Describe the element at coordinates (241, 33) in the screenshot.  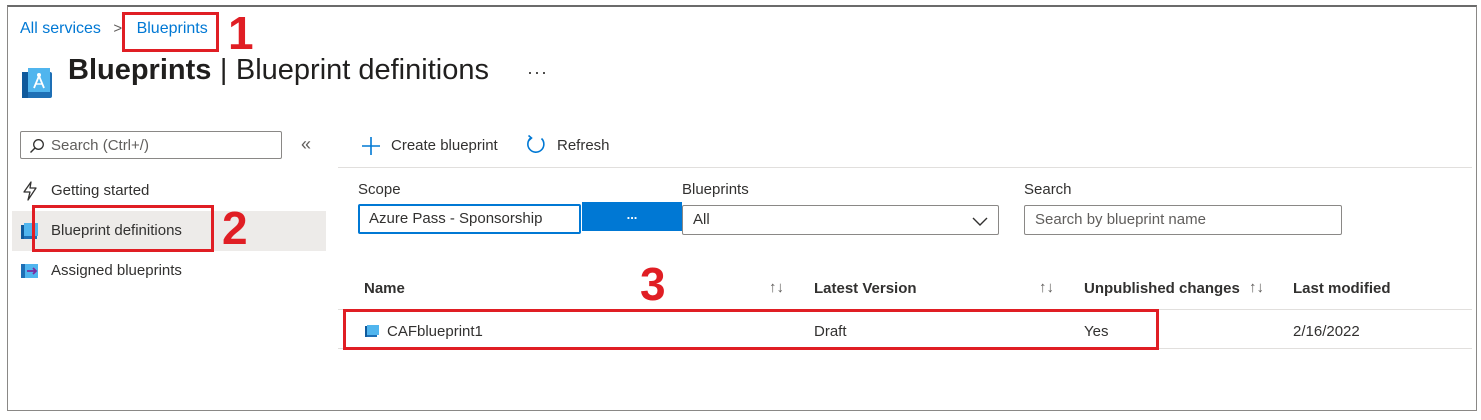
I see `annotation-number-1: 1` at that location.